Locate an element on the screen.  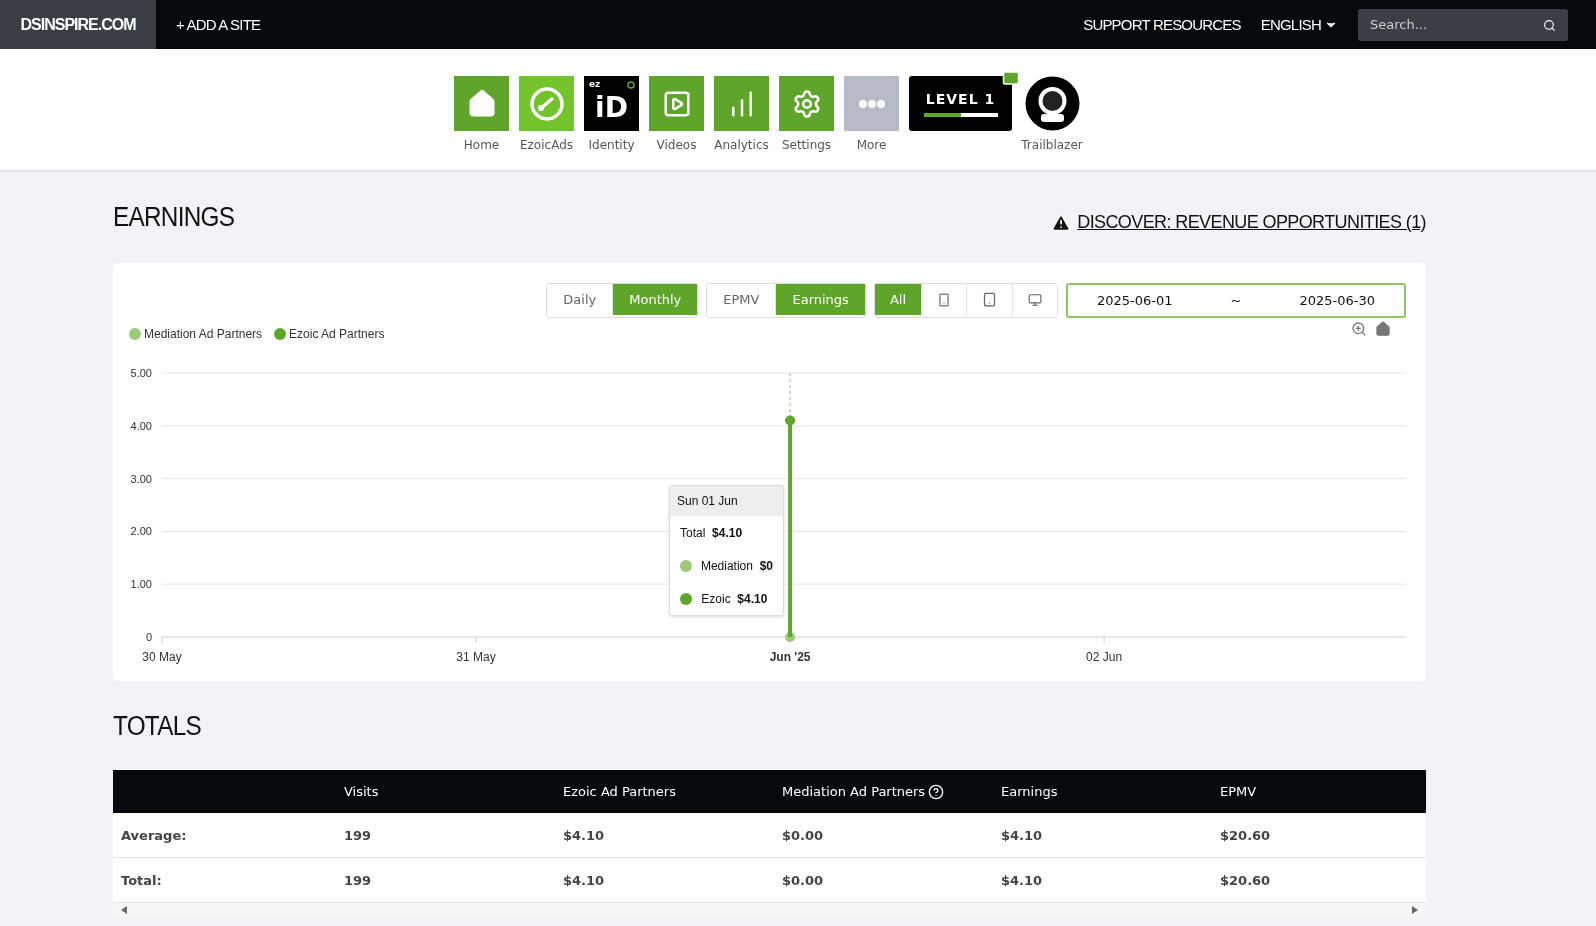
y-axis-label: 0 is located at coordinates (148, 637).